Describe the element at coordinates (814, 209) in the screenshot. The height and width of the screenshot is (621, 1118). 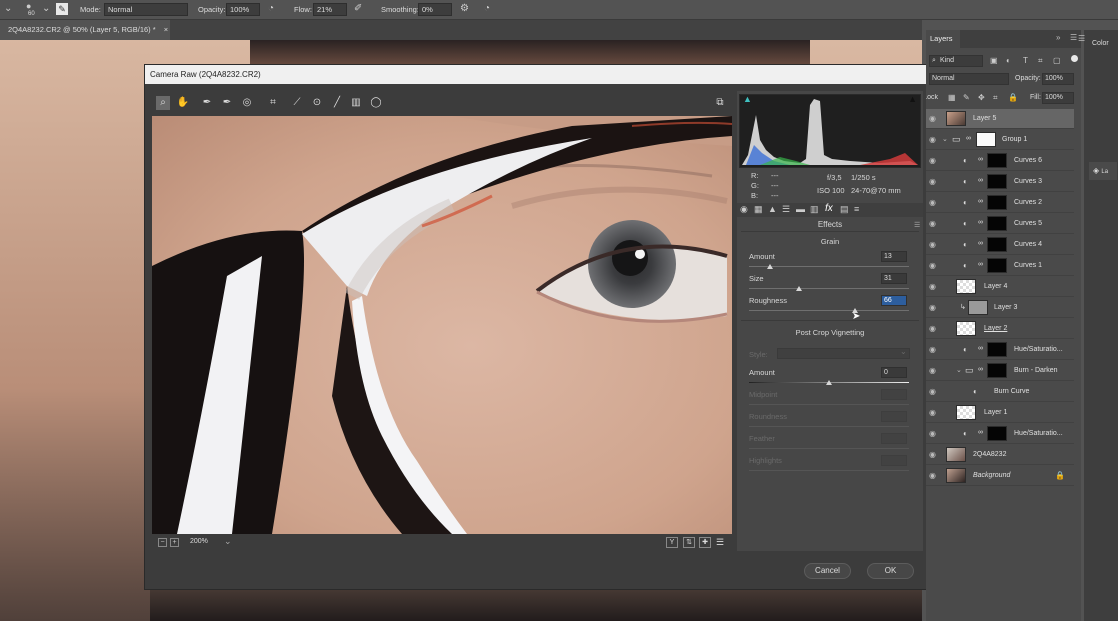
I see `lens-corrections-tab-icon: ▥` at that location.